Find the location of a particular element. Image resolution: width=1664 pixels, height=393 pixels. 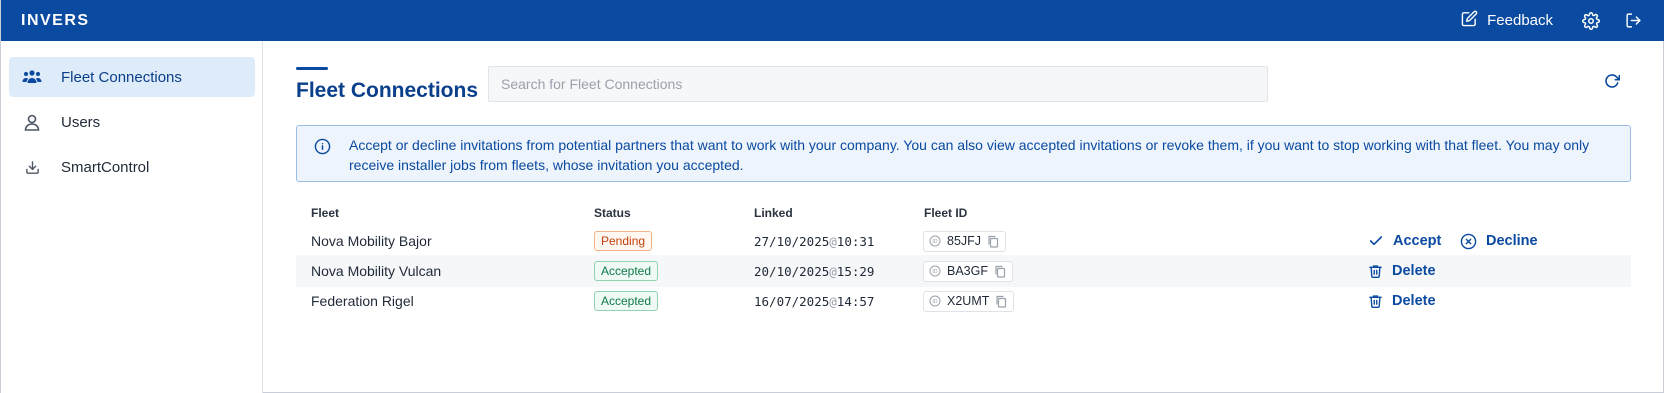

status-badge: Pending is located at coordinates (623, 241).